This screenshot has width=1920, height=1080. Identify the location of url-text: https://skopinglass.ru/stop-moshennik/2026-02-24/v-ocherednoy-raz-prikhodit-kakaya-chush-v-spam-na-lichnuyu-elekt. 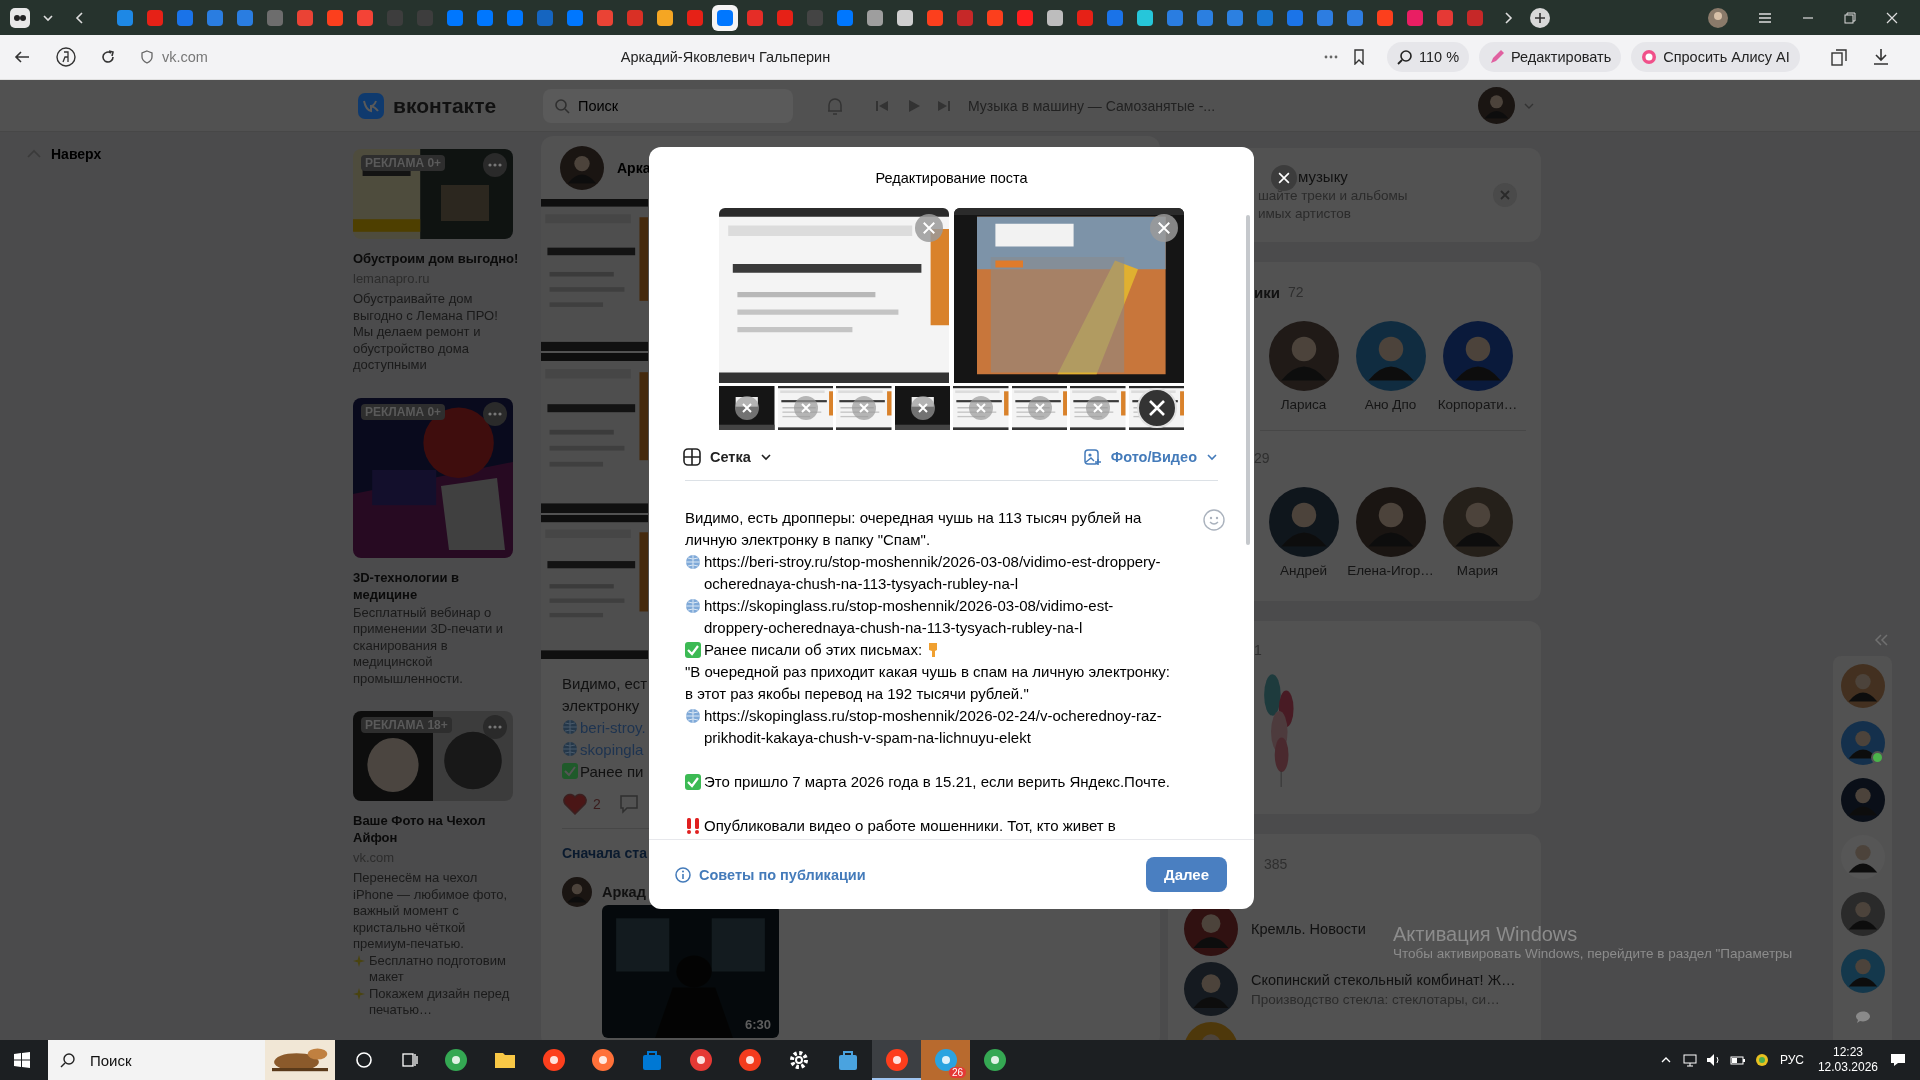
(933, 727).